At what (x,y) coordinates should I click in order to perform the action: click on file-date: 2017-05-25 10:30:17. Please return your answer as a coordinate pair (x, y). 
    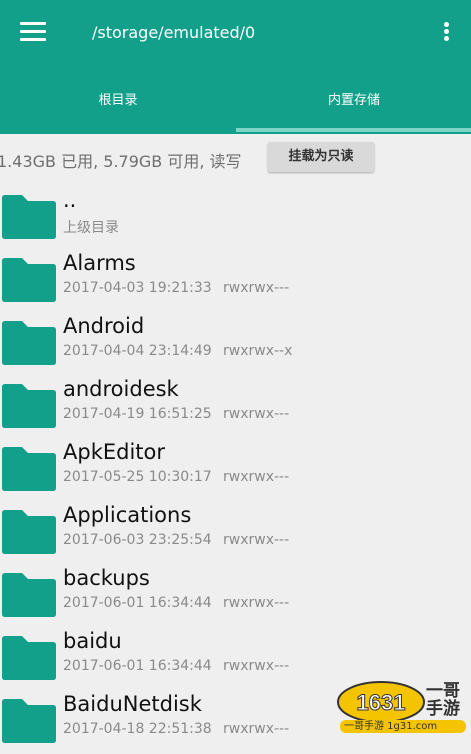
    Looking at the image, I should click on (137, 477).